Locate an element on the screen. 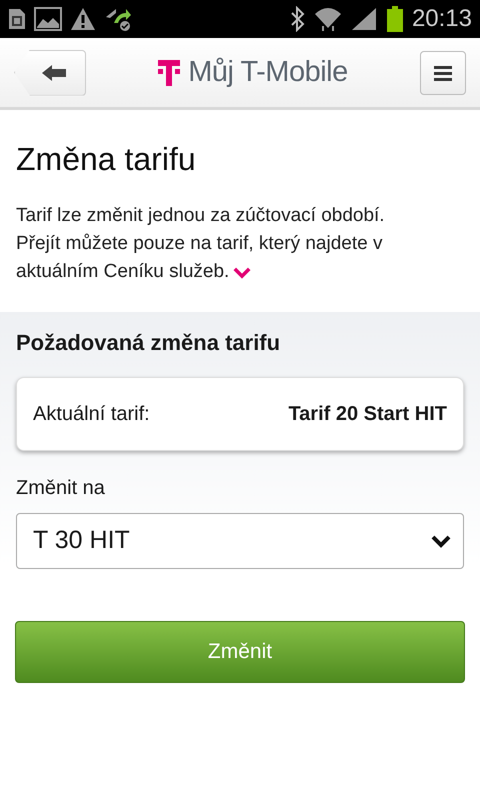 The image size is (480, 800). back-button is located at coordinates (50, 73).